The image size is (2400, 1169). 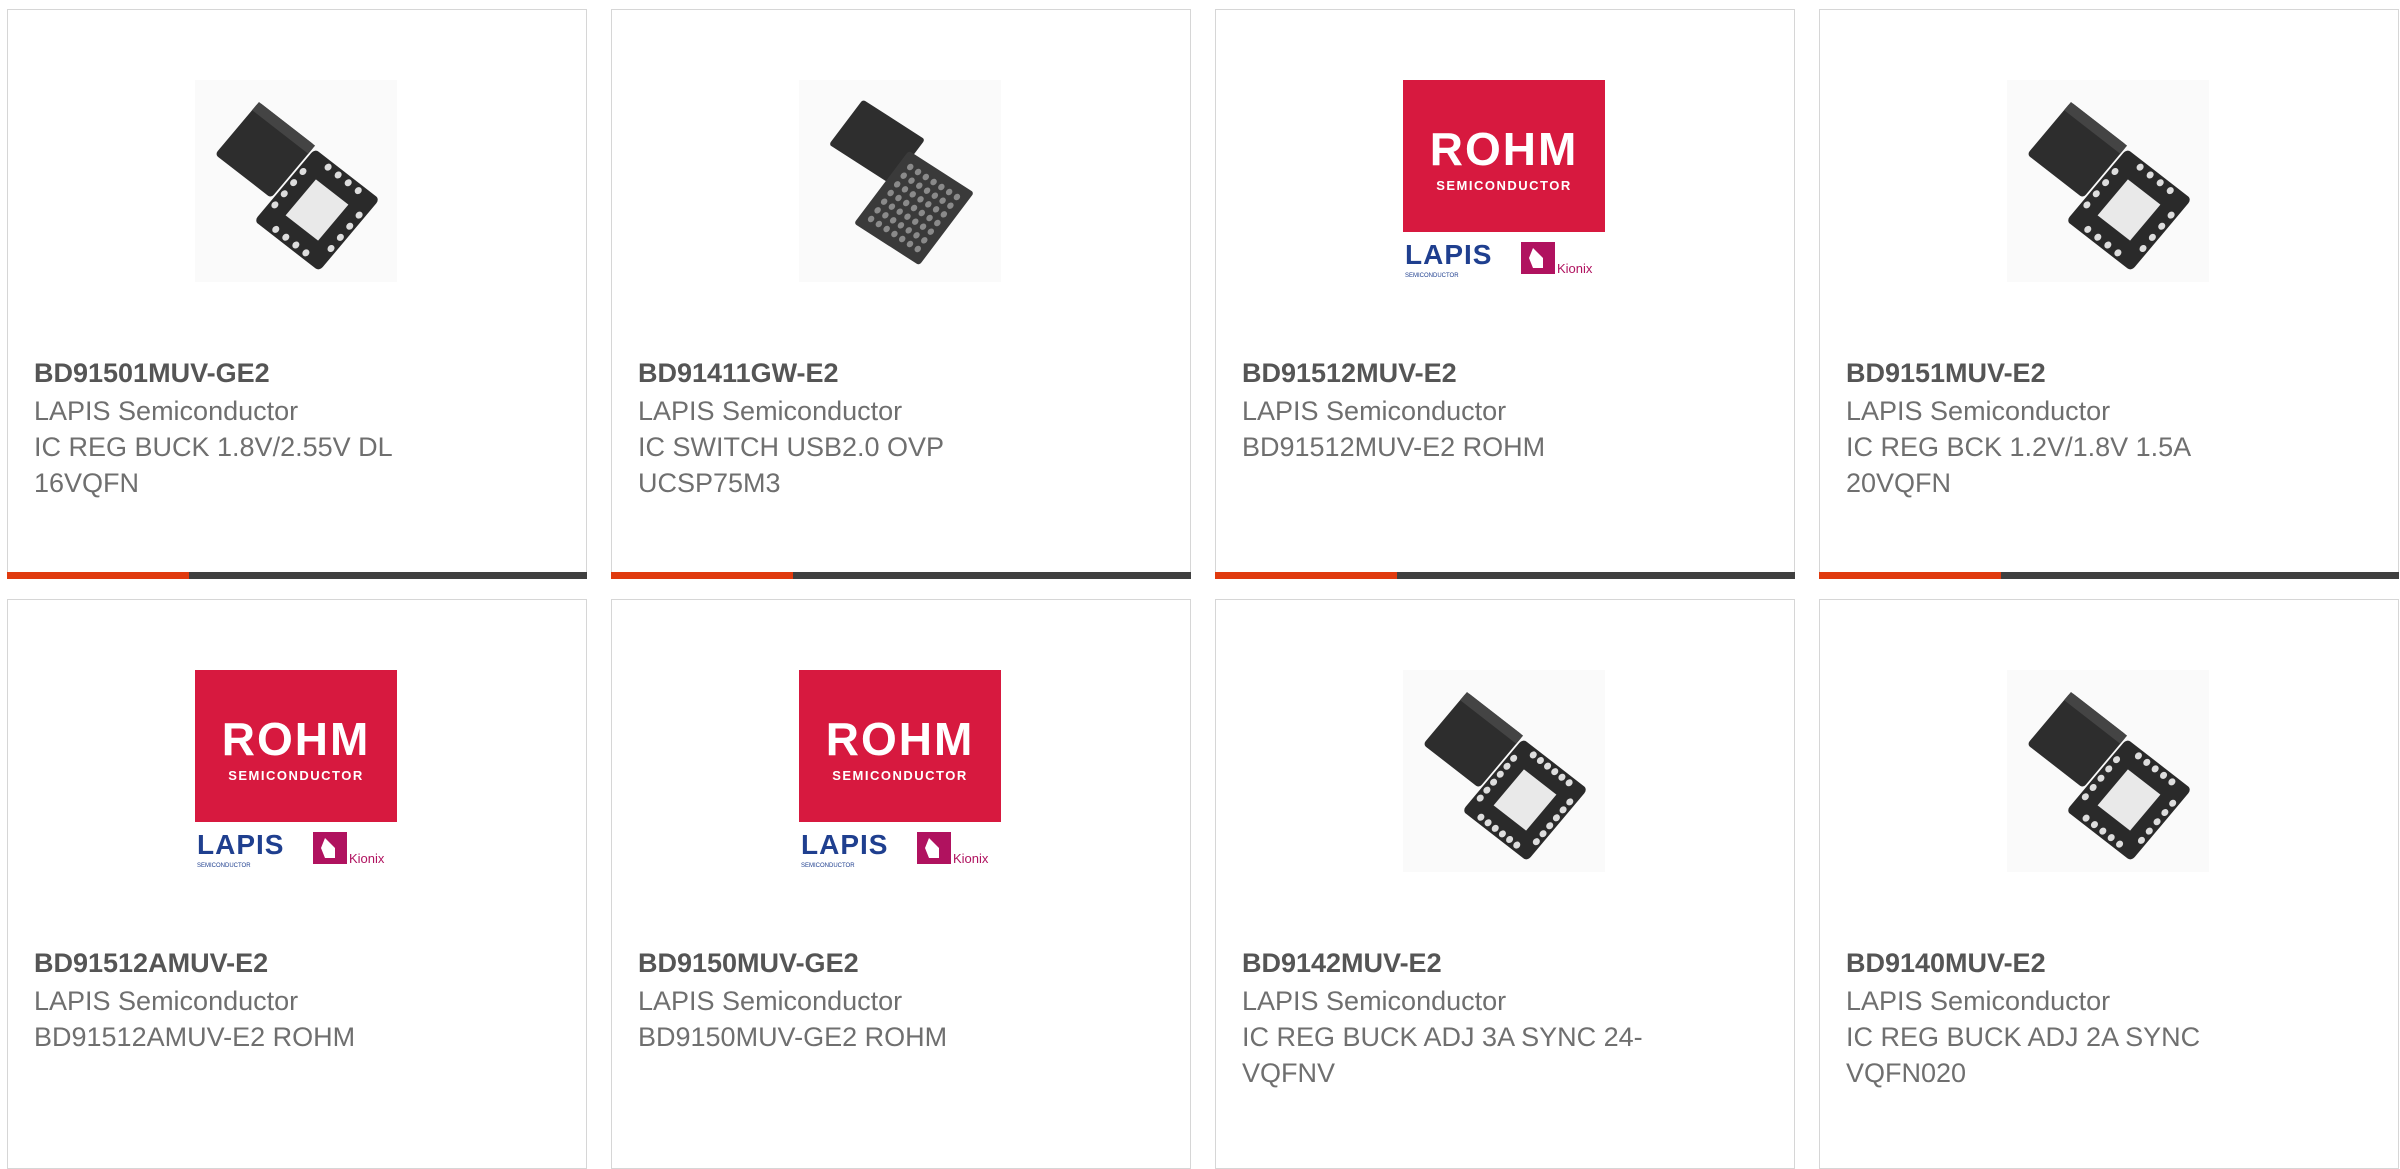 What do you see at coordinates (195, 1037) in the screenshot?
I see `product-description: BD91512AMUV-E2 ROHM` at bounding box center [195, 1037].